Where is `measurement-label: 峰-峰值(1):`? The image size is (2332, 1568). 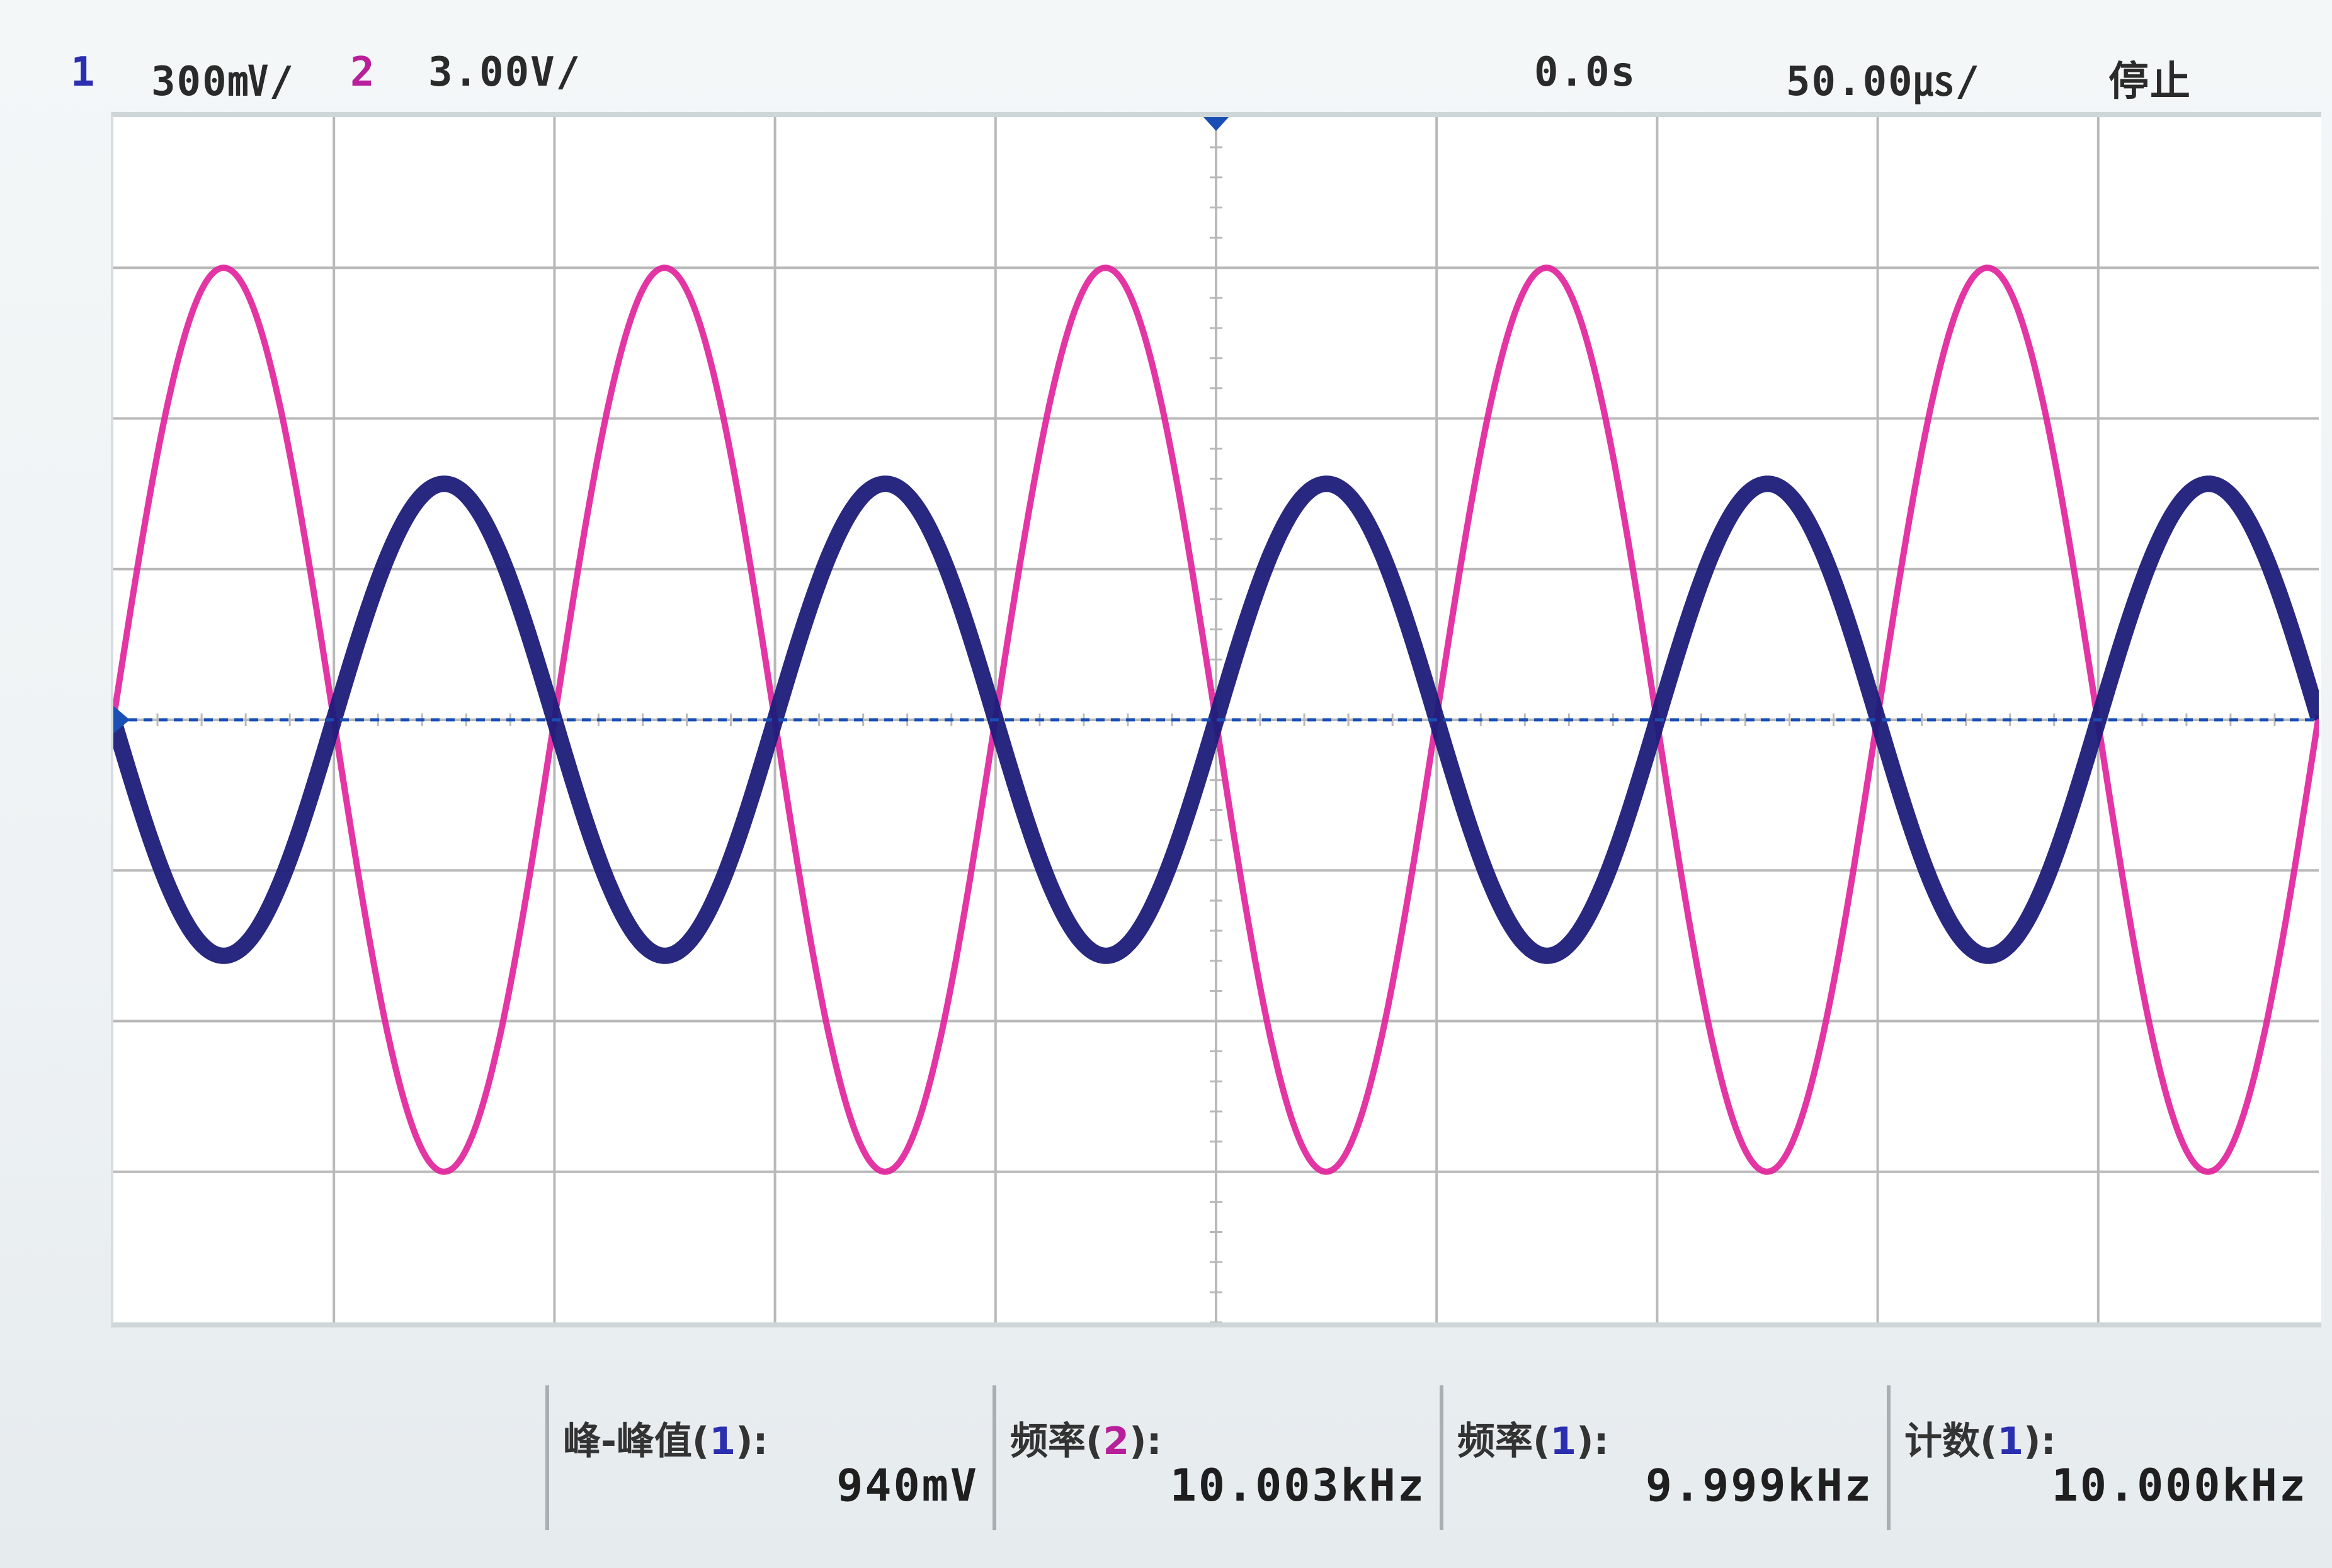
measurement-label: 峰-峰值(1): is located at coordinates (665, 1441).